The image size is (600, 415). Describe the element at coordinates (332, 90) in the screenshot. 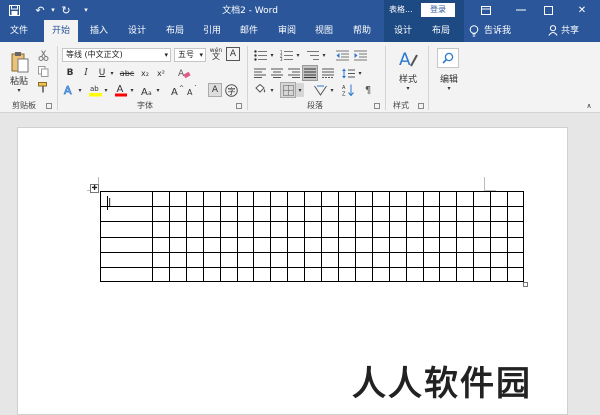

I see `chinese-layout-dropdown-icon: ▾` at that location.